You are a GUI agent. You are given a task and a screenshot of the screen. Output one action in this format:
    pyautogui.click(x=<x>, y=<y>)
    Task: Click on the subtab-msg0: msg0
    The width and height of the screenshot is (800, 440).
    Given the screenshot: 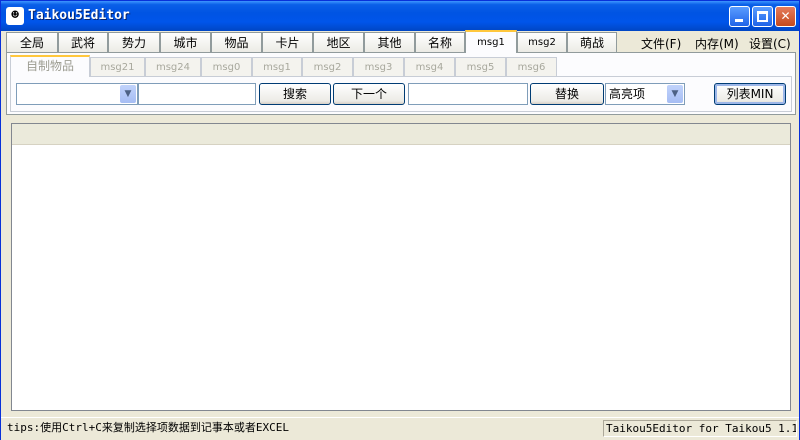 What is the action you would take?
    pyautogui.click(x=226, y=67)
    